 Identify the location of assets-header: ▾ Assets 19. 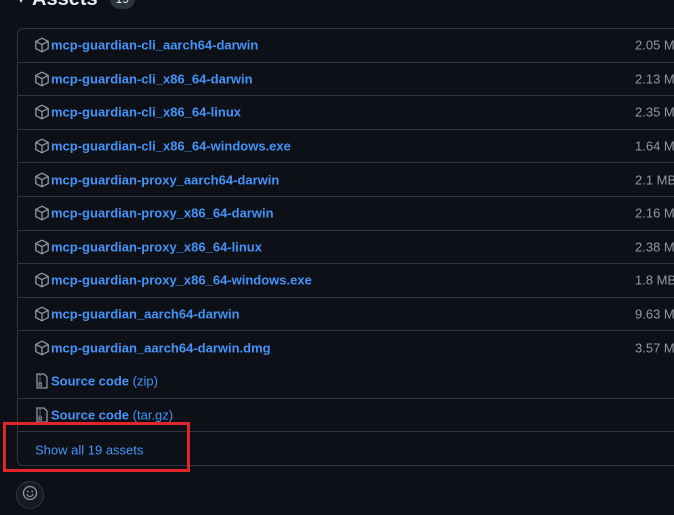
(76, 5).